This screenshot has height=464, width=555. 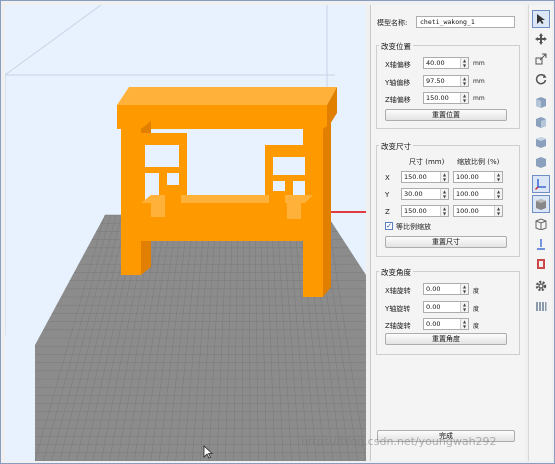 I want to click on size-y-input: 30.00 ▲ ▼, so click(x=425, y=194).